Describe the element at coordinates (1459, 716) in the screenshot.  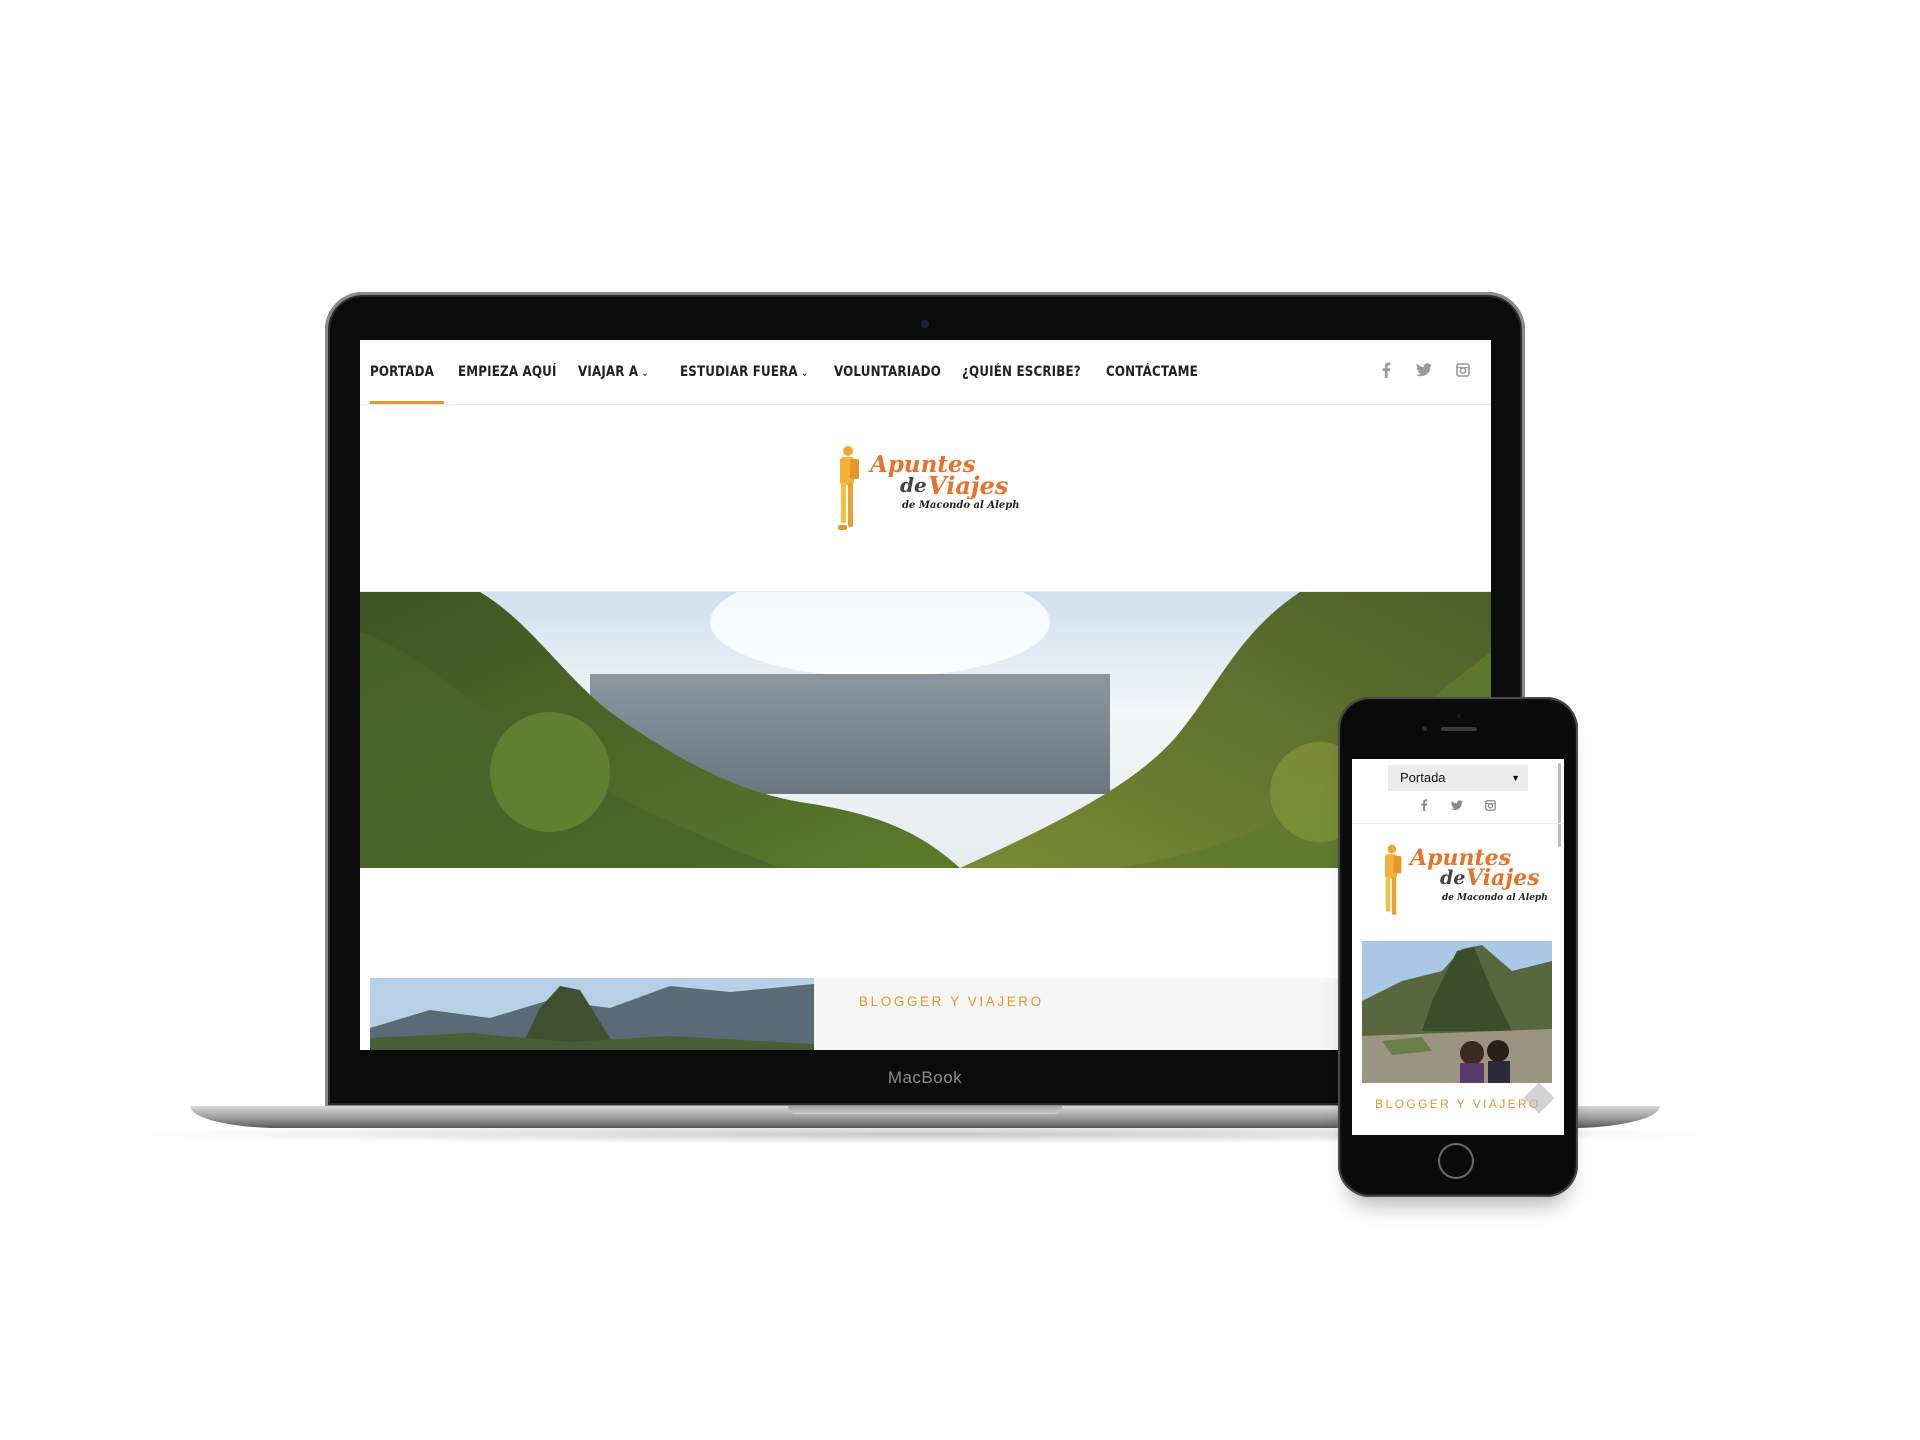
I see `proximity-sensor` at that location.